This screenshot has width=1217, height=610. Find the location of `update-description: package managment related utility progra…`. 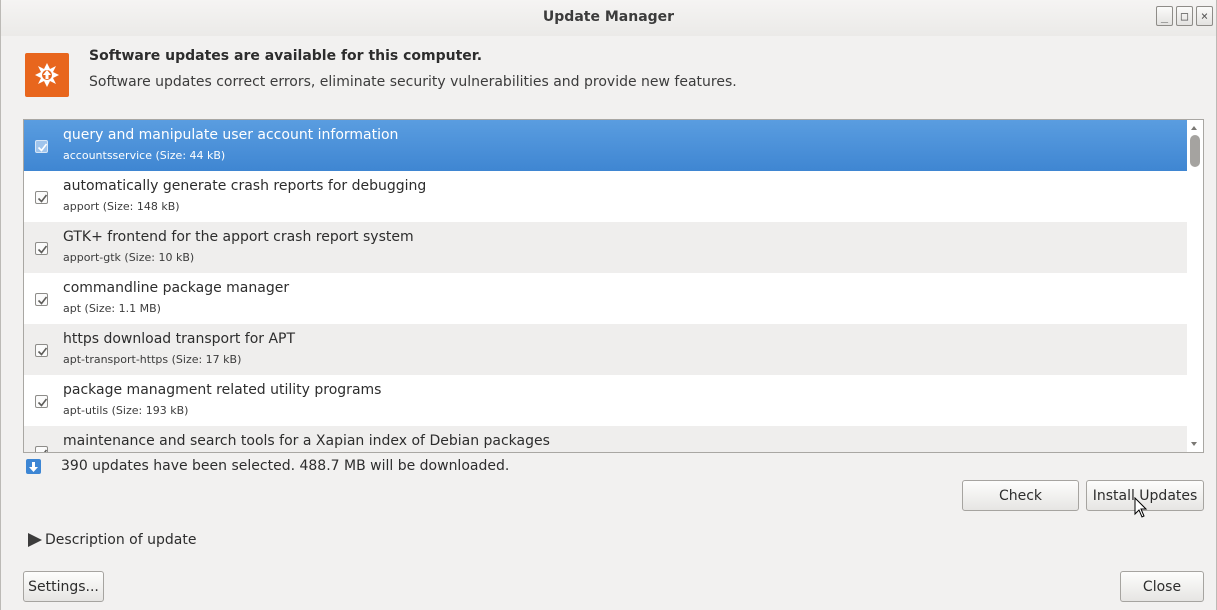

update-description: package managment related utility progra… is located at coordinates (222, 390).